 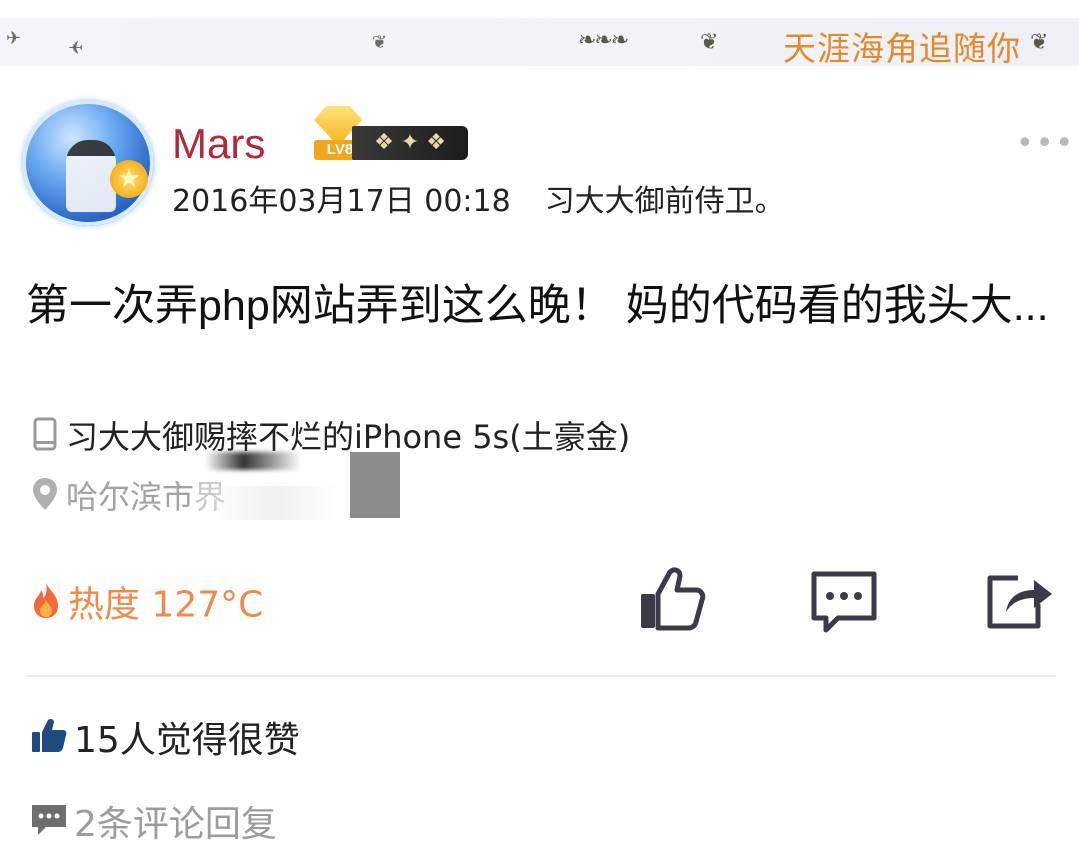 I want to click on comments-label: 2条评论回复, so click(x=175, y=824).